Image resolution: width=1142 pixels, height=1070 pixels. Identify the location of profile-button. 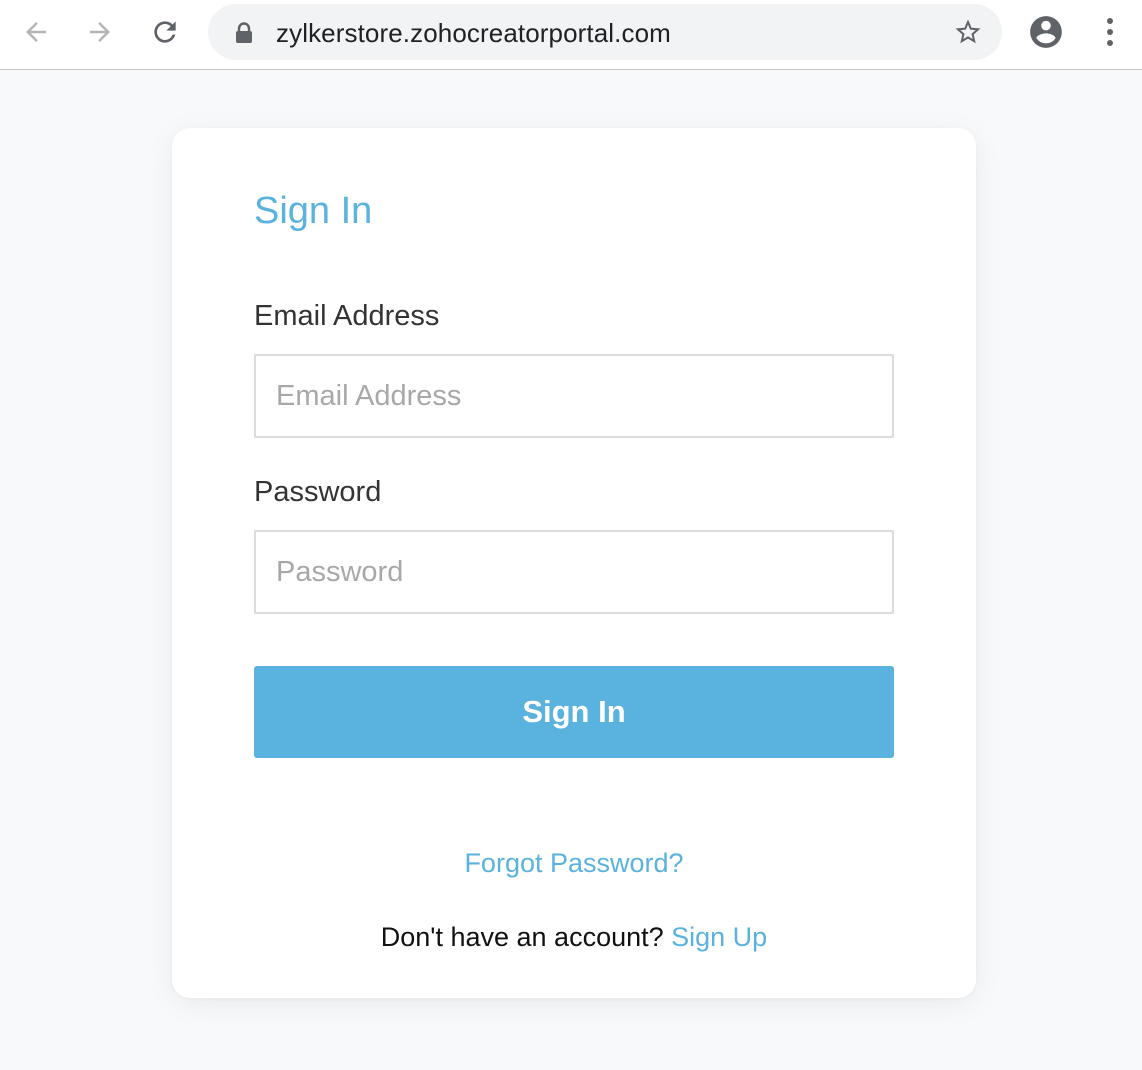
(1046, 34).